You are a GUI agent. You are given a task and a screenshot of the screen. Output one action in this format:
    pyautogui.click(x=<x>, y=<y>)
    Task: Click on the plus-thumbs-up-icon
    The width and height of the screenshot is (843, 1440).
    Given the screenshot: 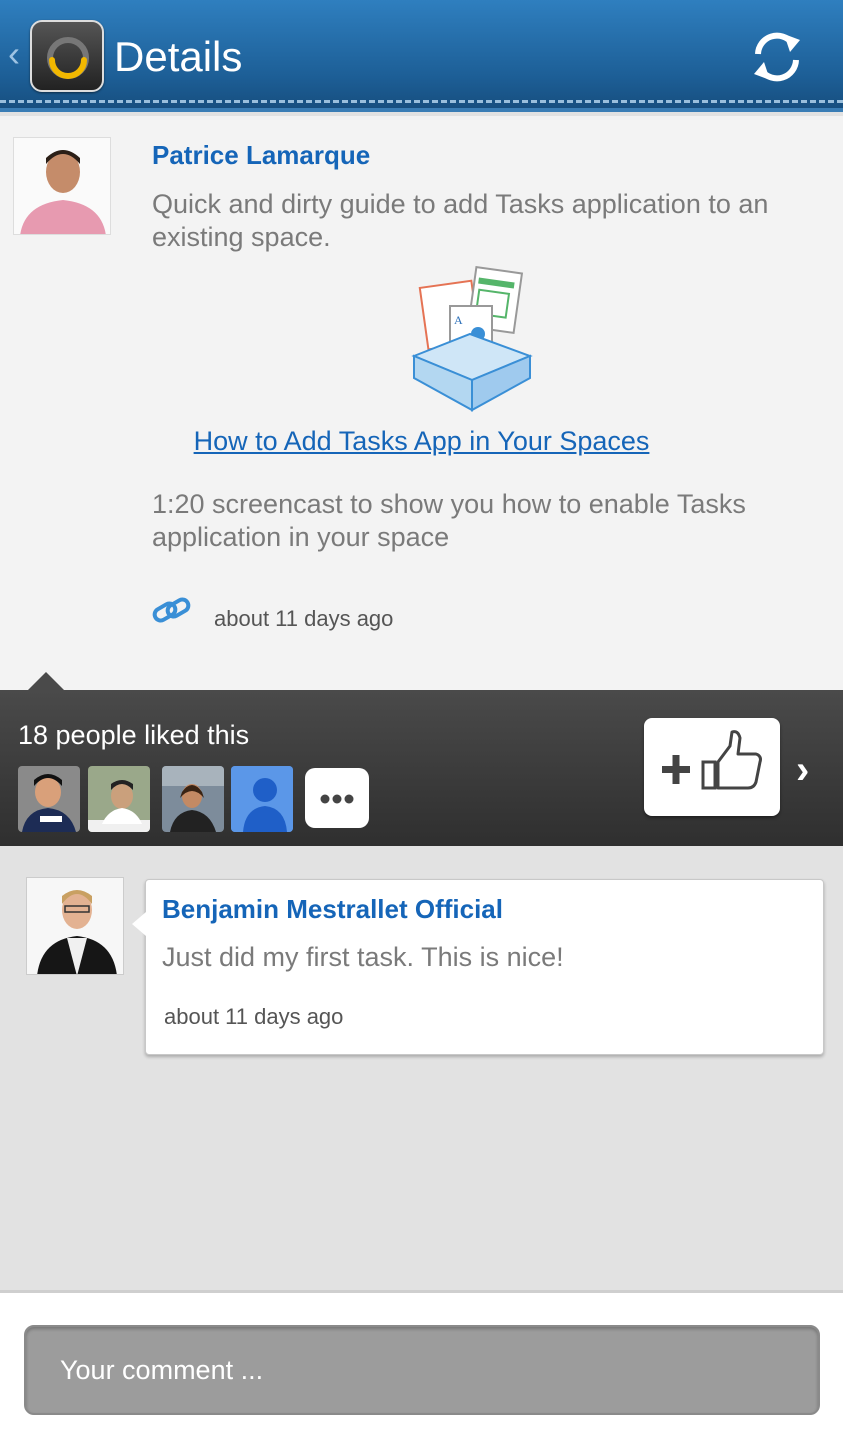 What is the action you would take?
    pyautogui.click(x=712, y=760)
    